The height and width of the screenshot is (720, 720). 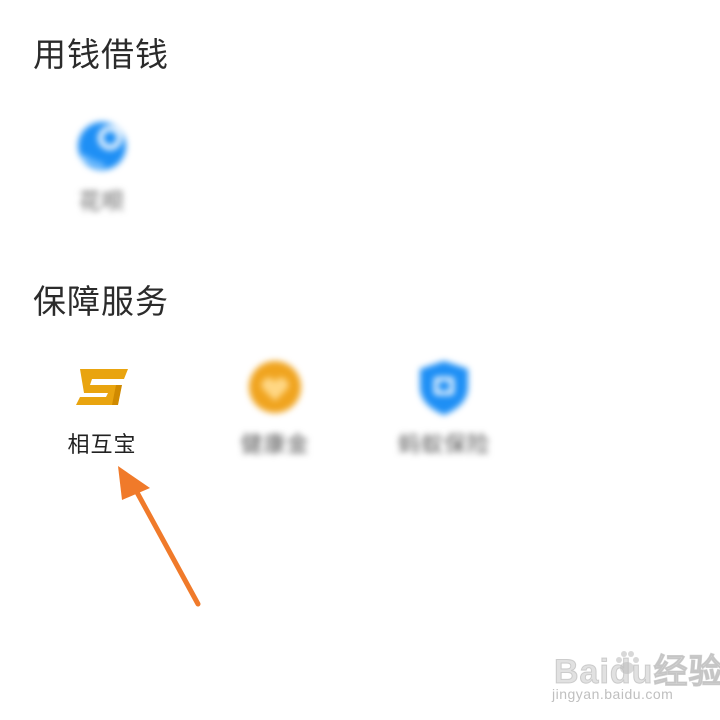 What do you see at coordinates (275, 445) in the screenshot?
I see `service-label: 健康金` at bounding box center [275, 445].